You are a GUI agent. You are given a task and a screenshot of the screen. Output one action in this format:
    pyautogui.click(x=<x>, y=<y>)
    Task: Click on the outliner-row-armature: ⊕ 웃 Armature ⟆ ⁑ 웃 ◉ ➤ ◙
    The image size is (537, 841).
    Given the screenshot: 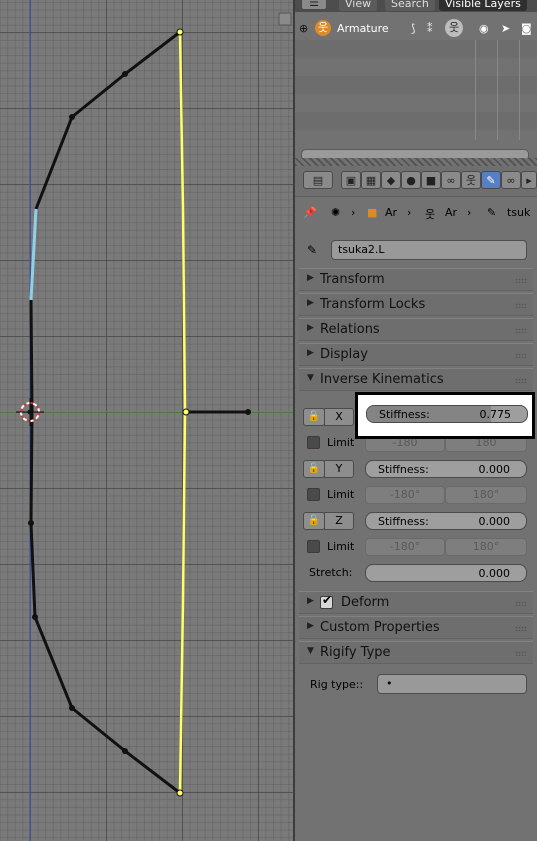 What is the action you would take?
    pyautogui.click(x=416, y=29)
    